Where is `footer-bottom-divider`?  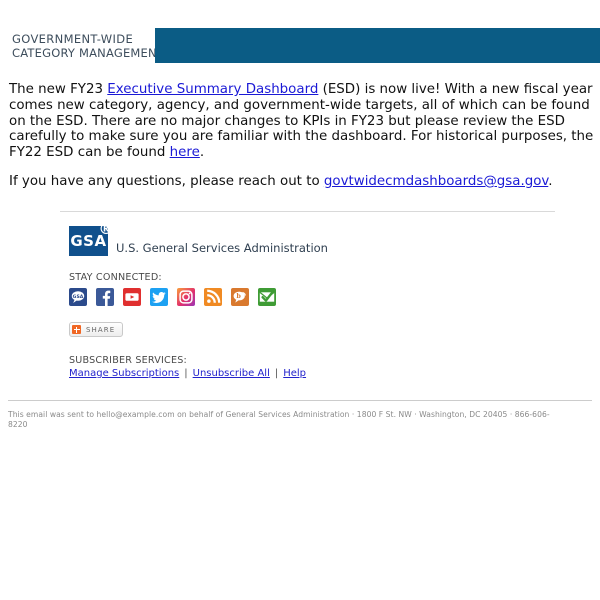
footer-bottom-divider is located at coordinates (300, 400).